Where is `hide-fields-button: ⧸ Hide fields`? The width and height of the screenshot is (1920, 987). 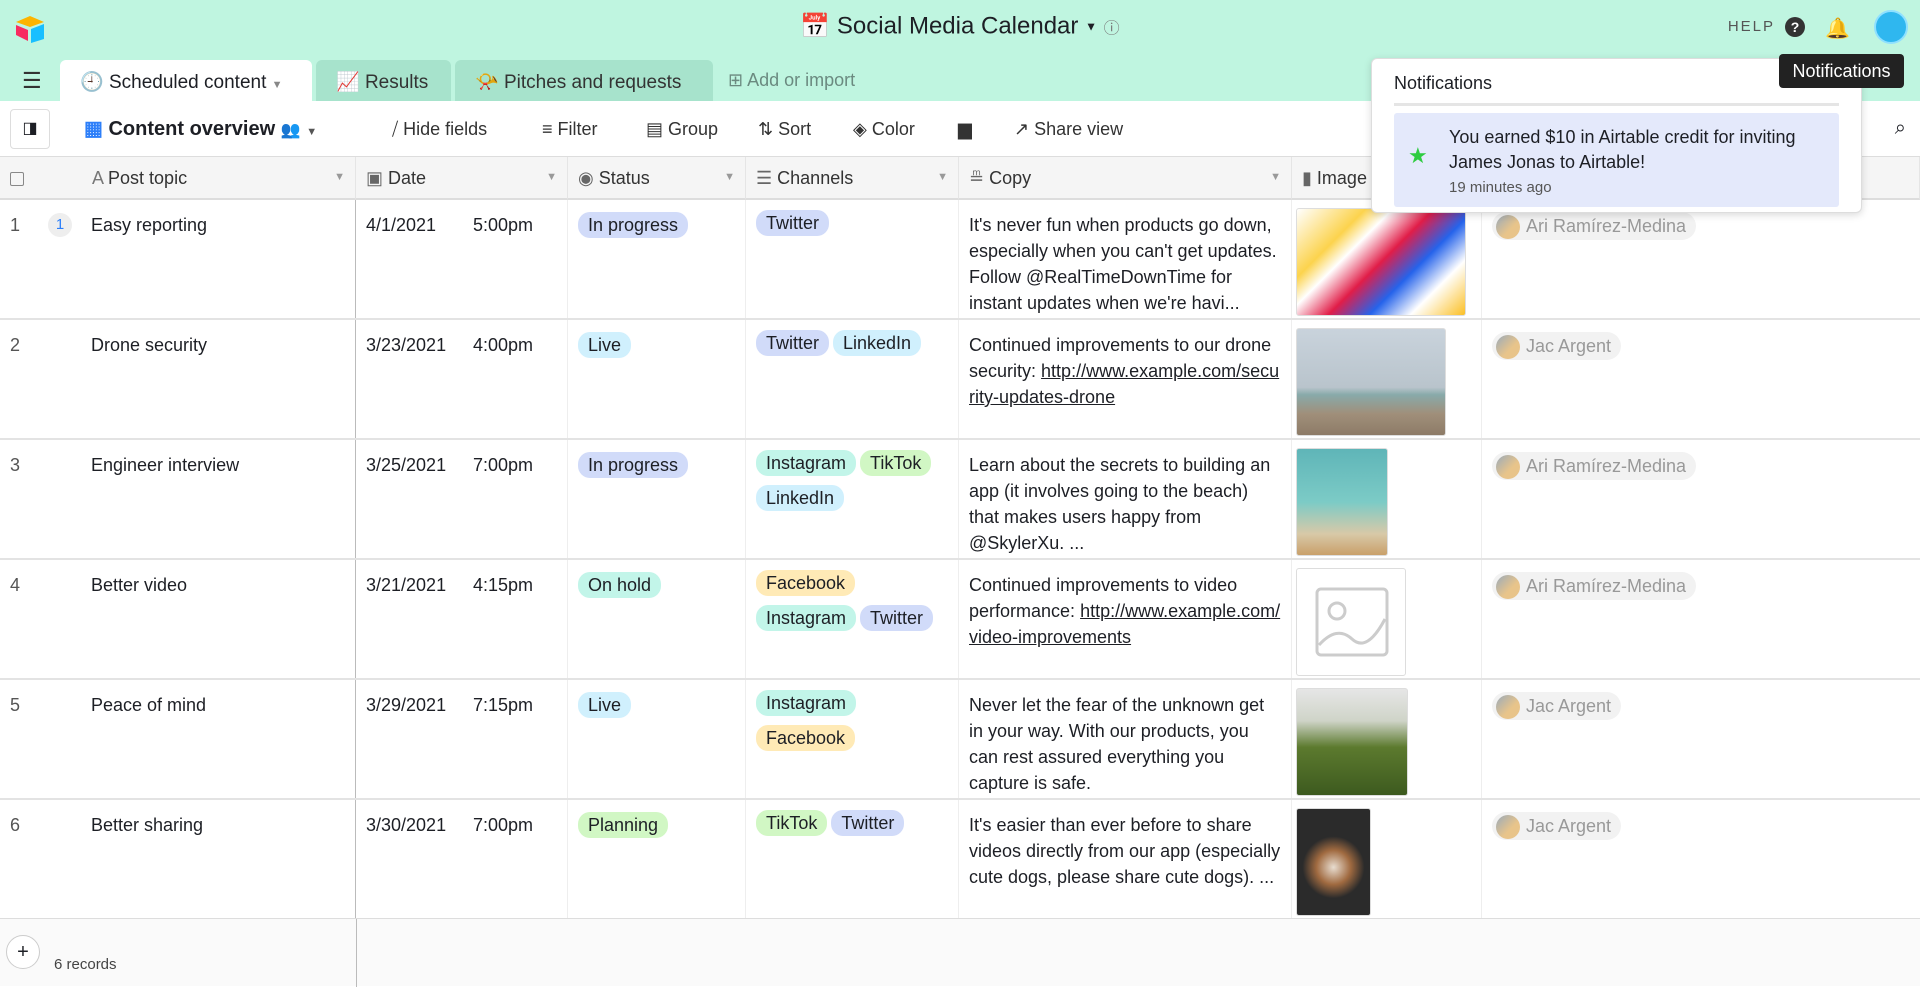
hide-fields-button: ⧸ Hide fields is located at coordinates (439, 129).